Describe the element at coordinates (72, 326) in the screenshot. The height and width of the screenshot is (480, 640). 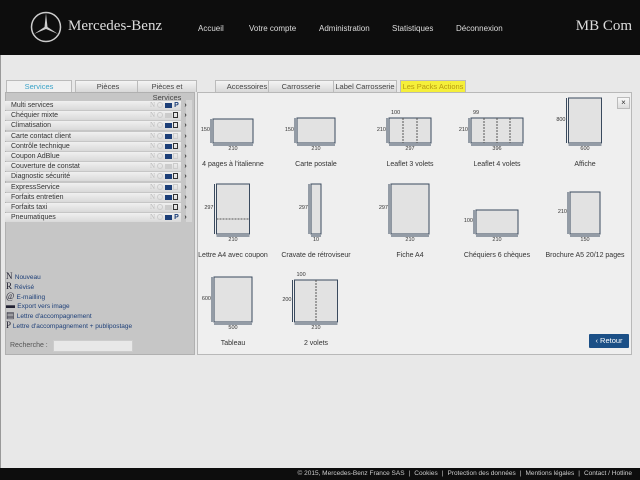
I see `legend-label: Lettre d'accompagnement + publipostage` at that location.